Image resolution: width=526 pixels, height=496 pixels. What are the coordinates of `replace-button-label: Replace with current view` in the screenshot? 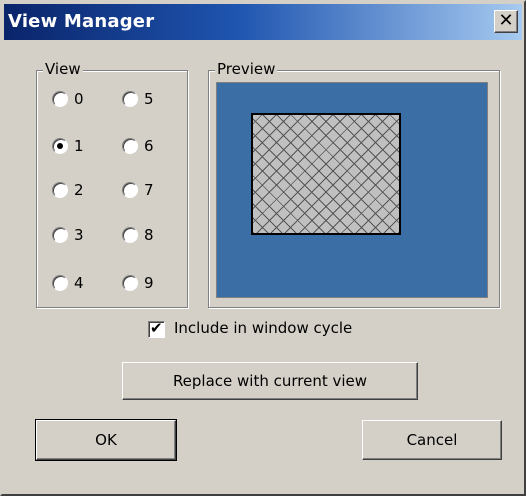 It's located at (270, 381).